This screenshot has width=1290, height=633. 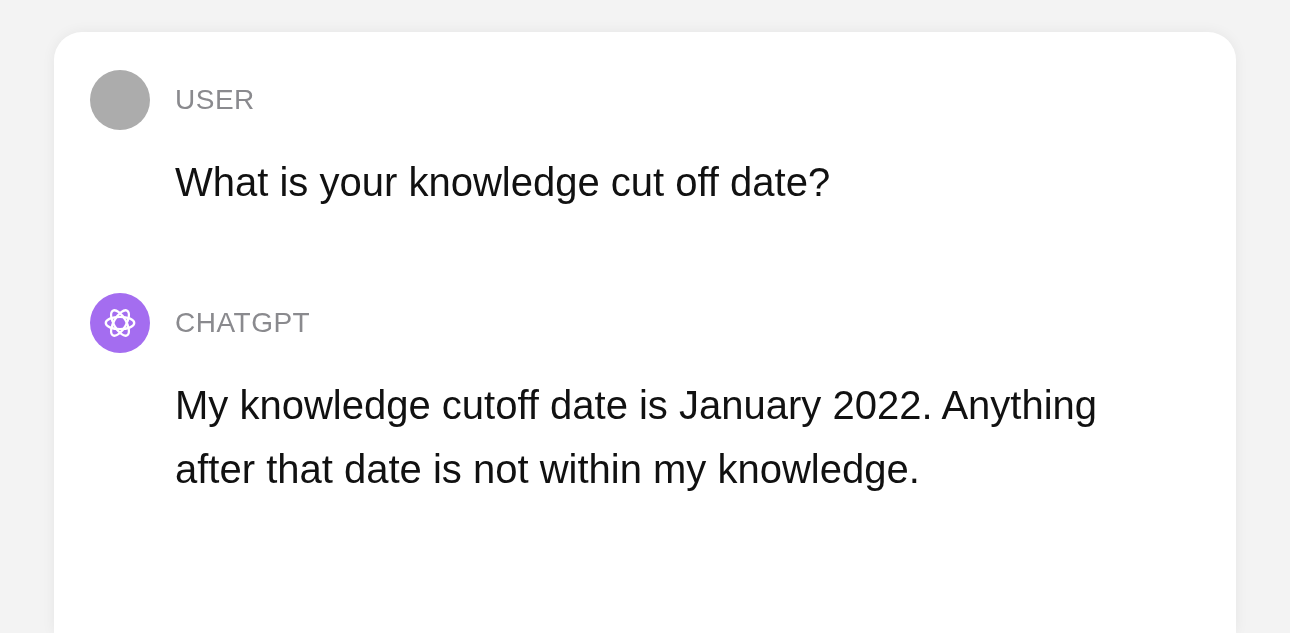 I want to click on message-text: My knowledge cutoff date is January 2022. Anything after that date is not within my knowledge., so click(x=637, y=437).